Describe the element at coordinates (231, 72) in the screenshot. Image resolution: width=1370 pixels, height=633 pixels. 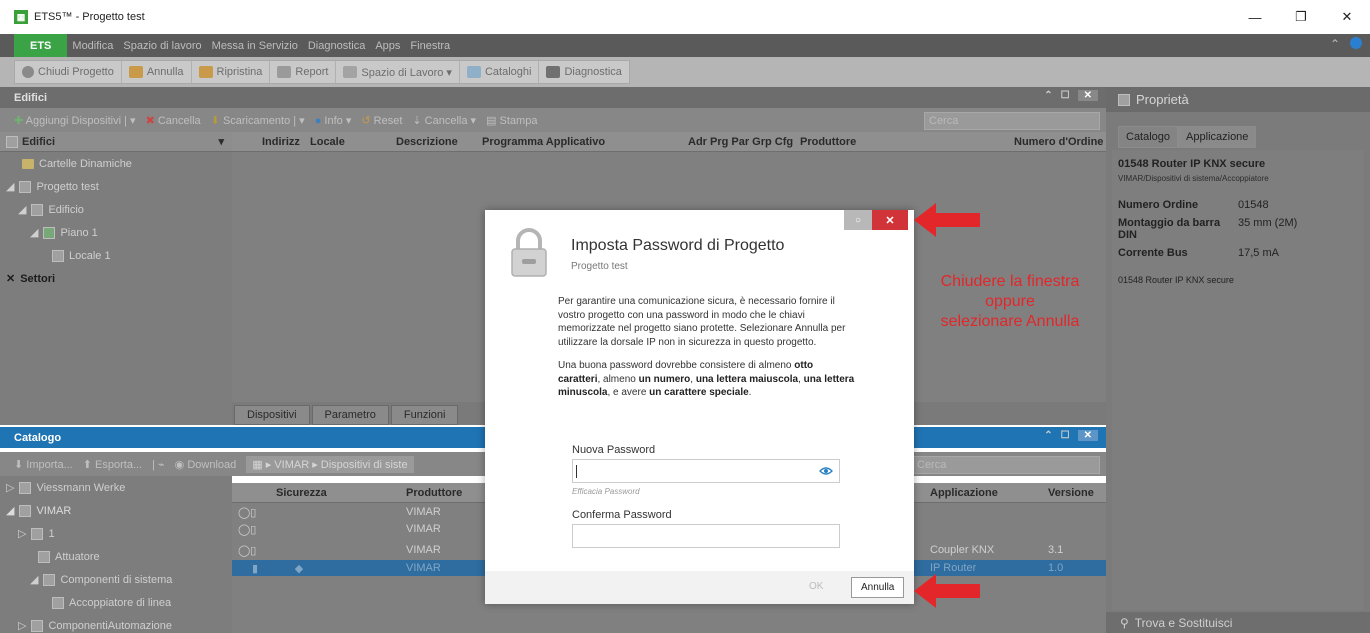
I see `ripristina-button: Ripristina` at that location.